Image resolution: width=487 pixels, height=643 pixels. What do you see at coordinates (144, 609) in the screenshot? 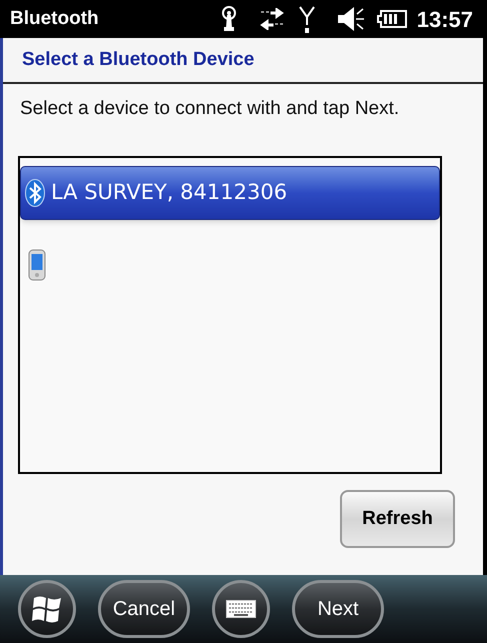
I see `softkey-button: Cancel` at bounding box center [144, 609].